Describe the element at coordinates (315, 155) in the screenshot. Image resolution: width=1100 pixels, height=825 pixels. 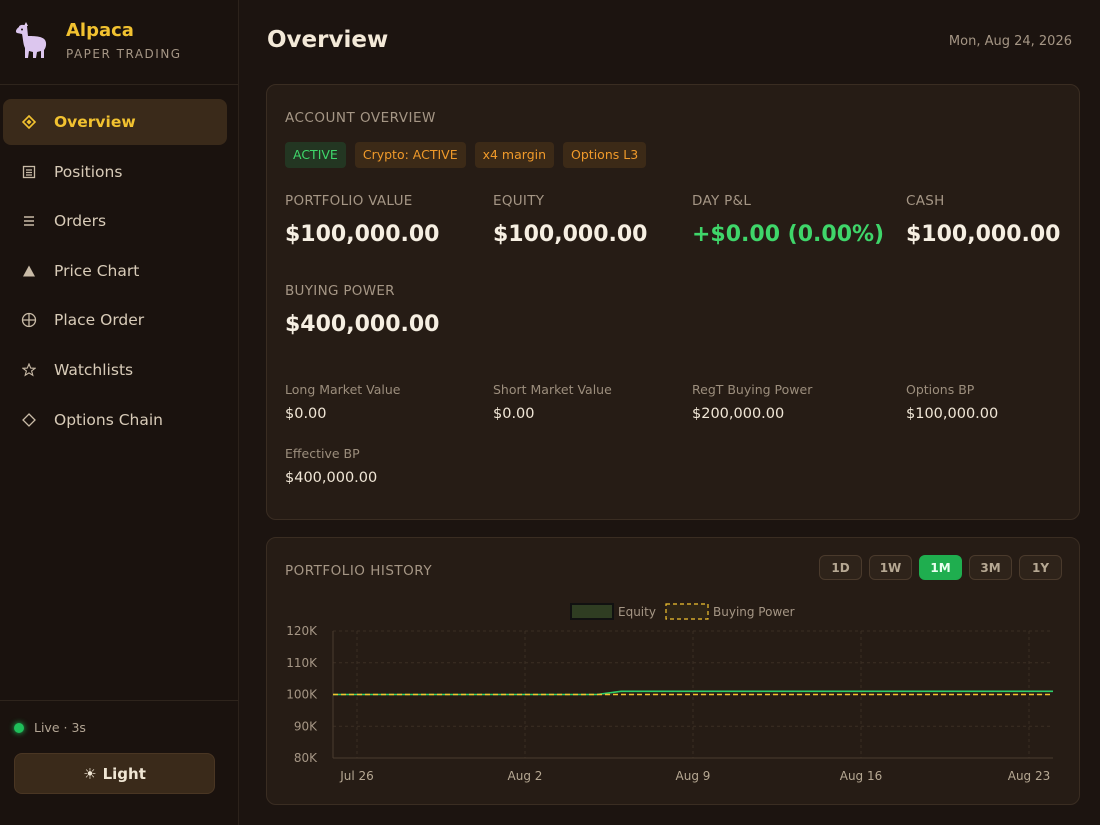
I see `status-badge-active: ACTIVE` at that location.